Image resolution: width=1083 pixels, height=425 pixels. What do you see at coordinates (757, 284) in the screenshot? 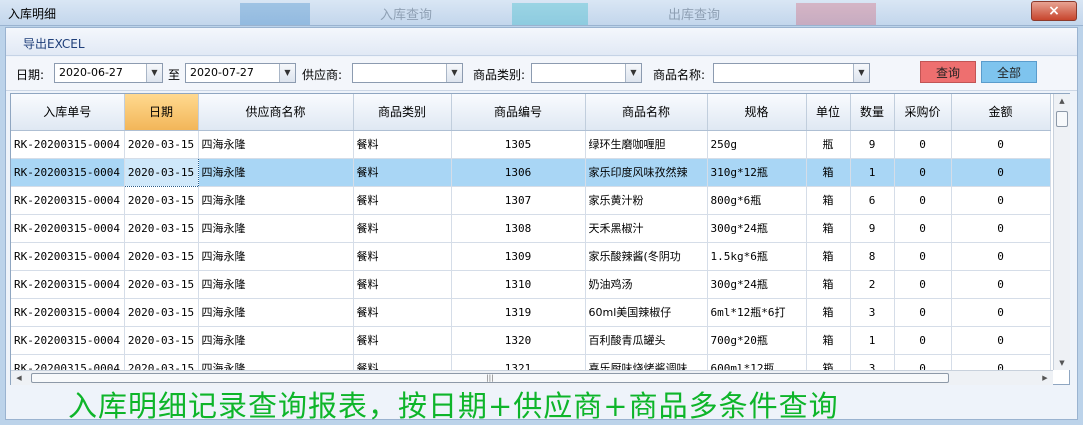
I see `table-cell: 300g*24瓶` at bounding box center [757, 284].